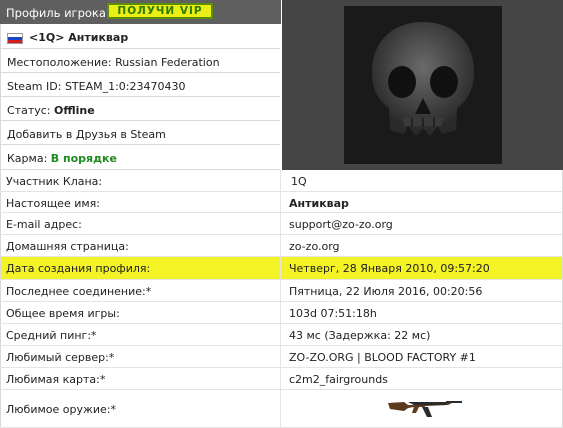 The image size is (563, 428). What do you see at coordinates (79, 291) in the screenshot?
I see `last-connection-label: Последнее соединение:*` at bounding box center [79, 291].